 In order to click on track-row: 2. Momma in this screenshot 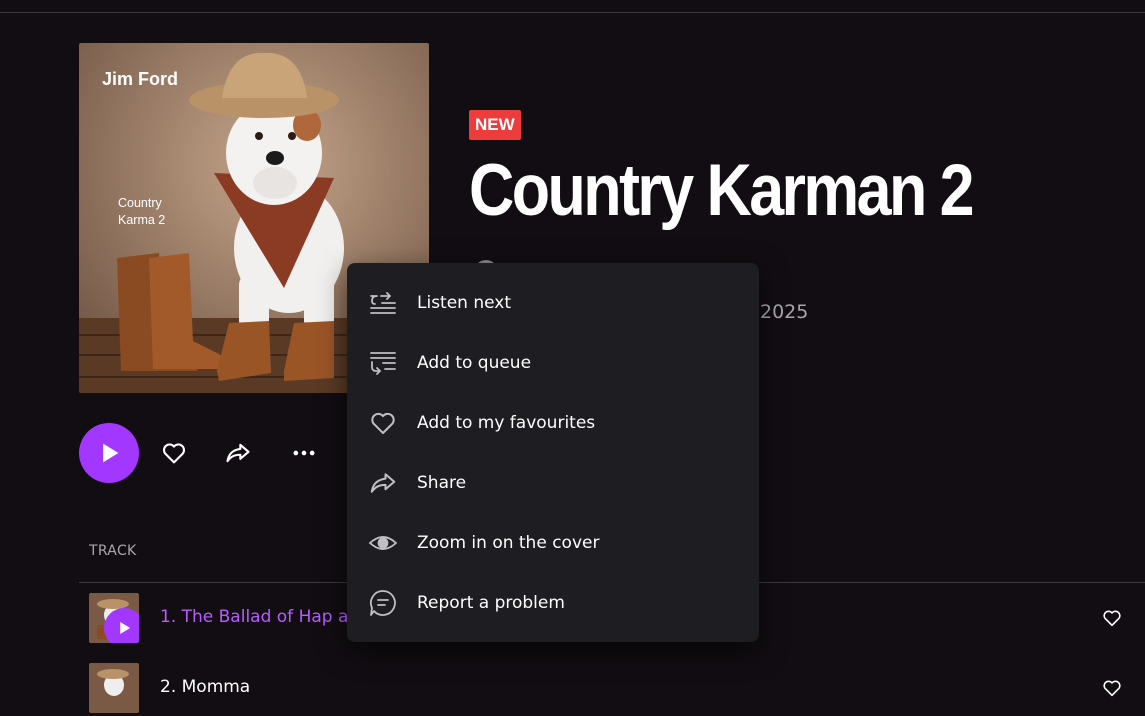, I will do `click(612, 687)`.